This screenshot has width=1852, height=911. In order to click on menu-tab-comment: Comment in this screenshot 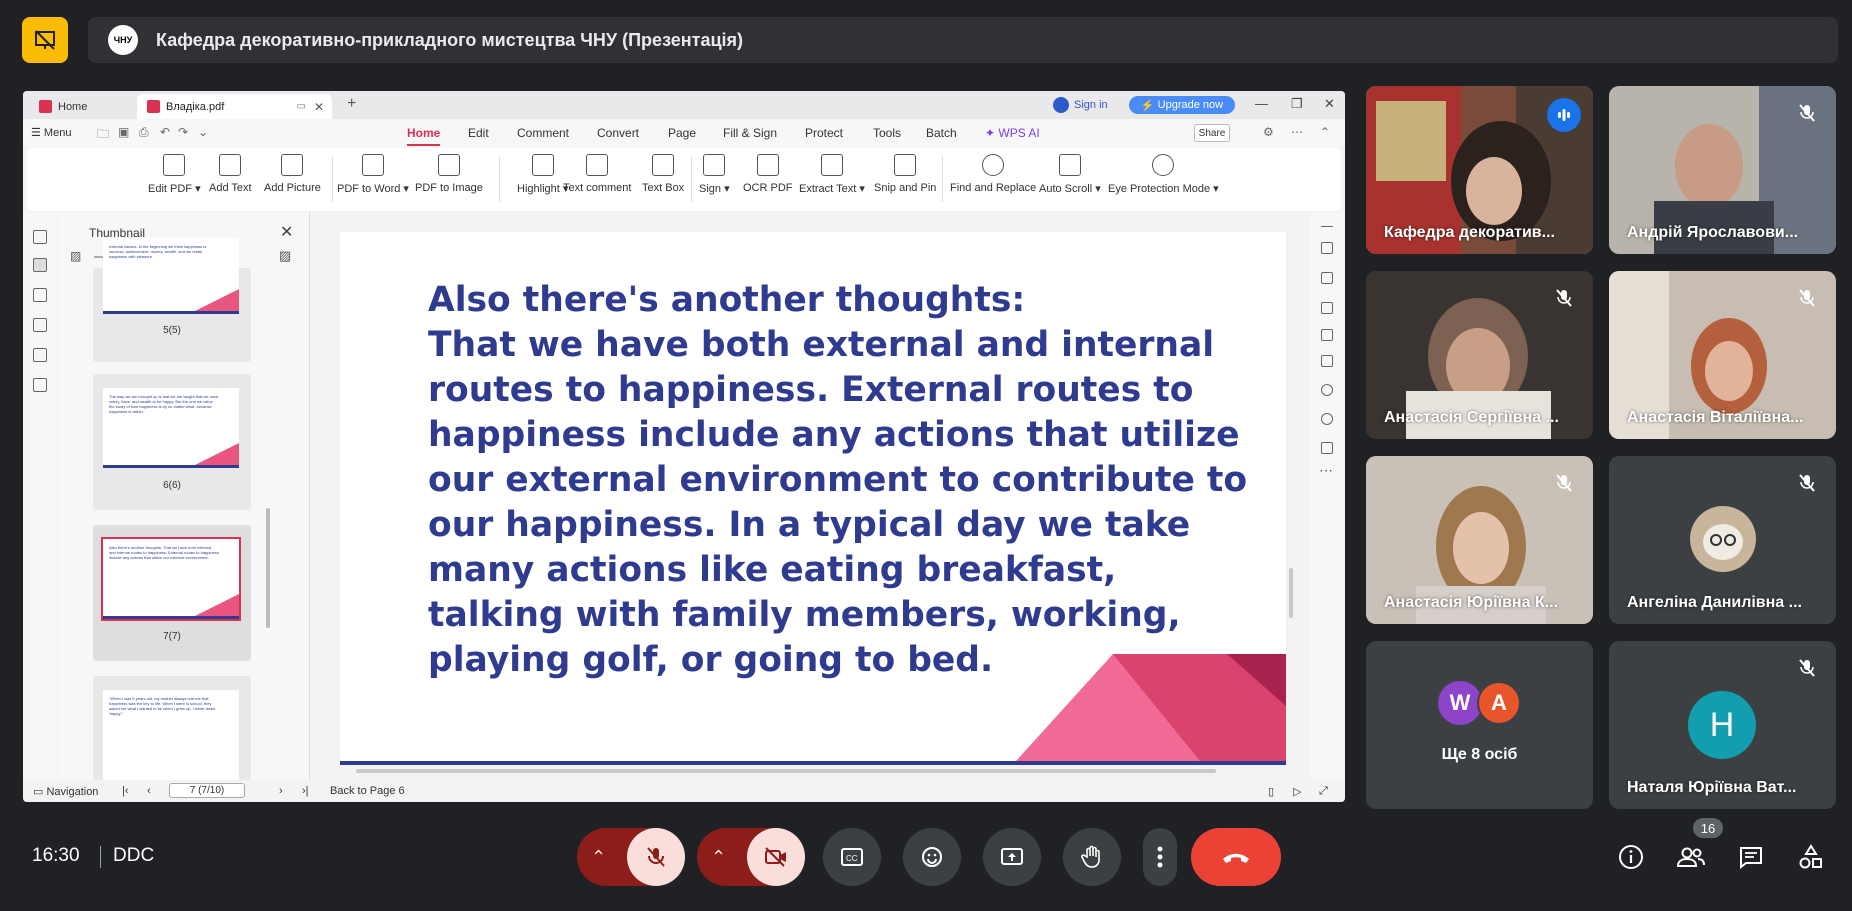, I will do `click(543, 133)`.